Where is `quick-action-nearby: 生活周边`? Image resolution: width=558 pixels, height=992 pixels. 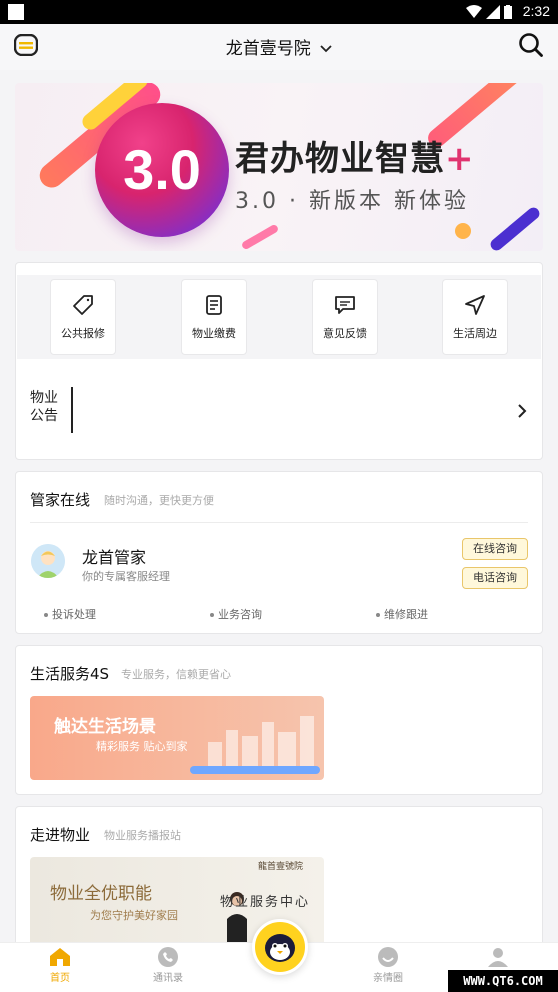
quick-action-nearby: 生活周边 is located at coordinates (475, 317).